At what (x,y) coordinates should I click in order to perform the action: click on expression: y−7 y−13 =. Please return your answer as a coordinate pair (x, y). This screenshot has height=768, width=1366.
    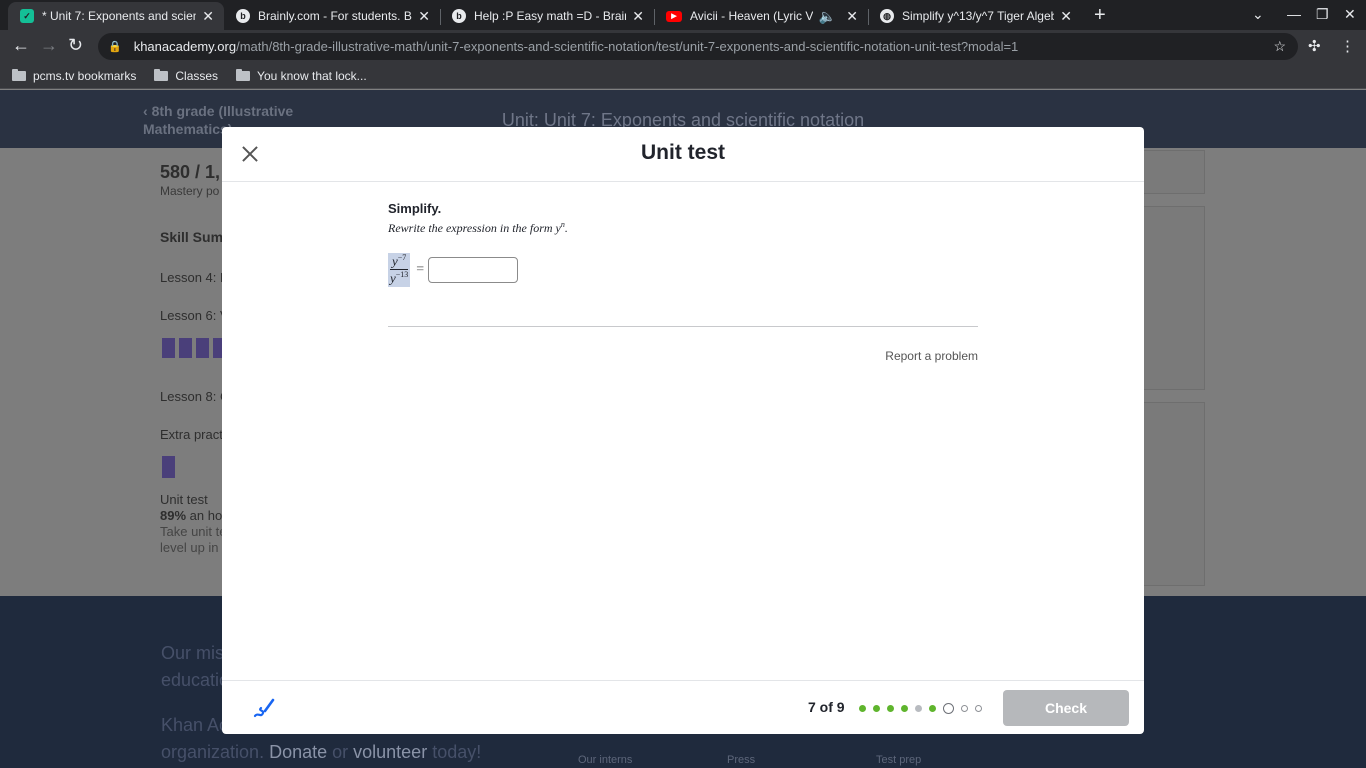
    Looking at the image, I should click on (453, 270).